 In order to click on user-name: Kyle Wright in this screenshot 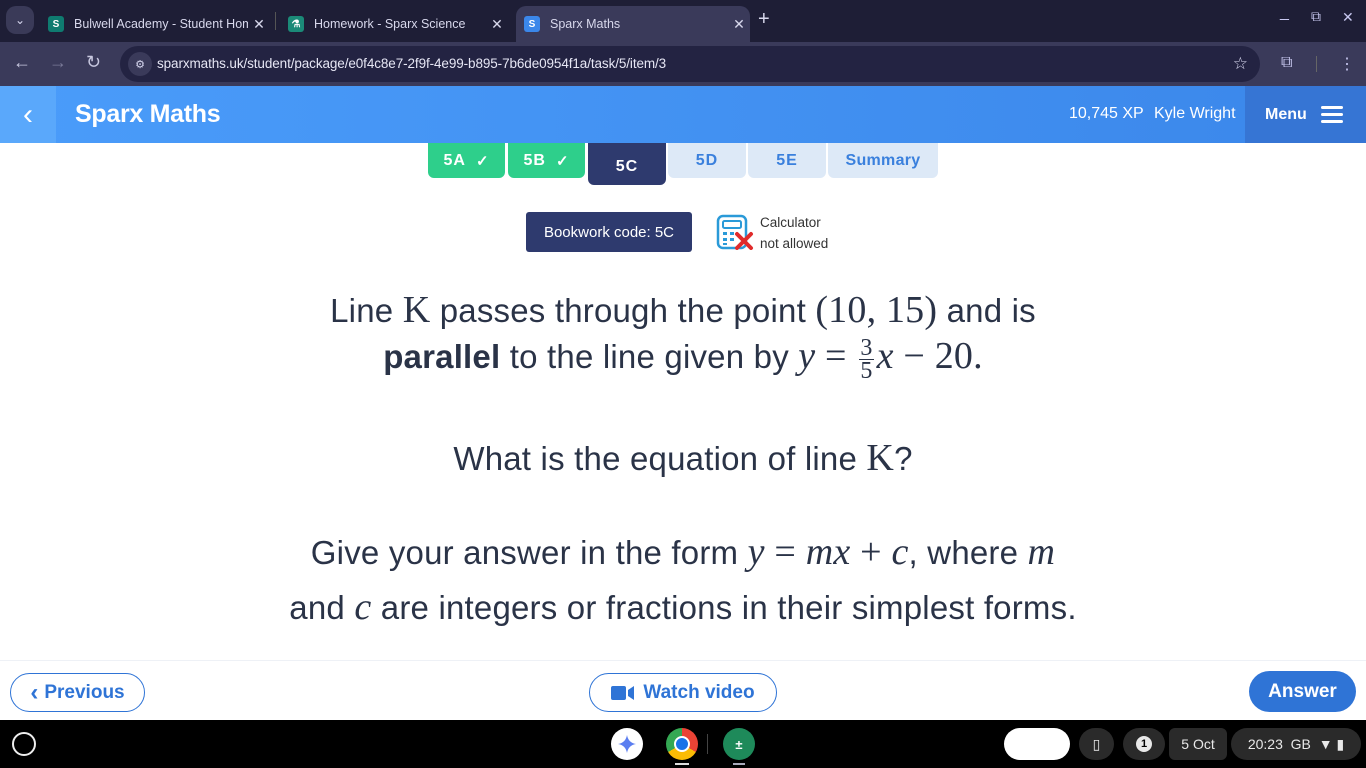, I will do `click(1195, 114)`.